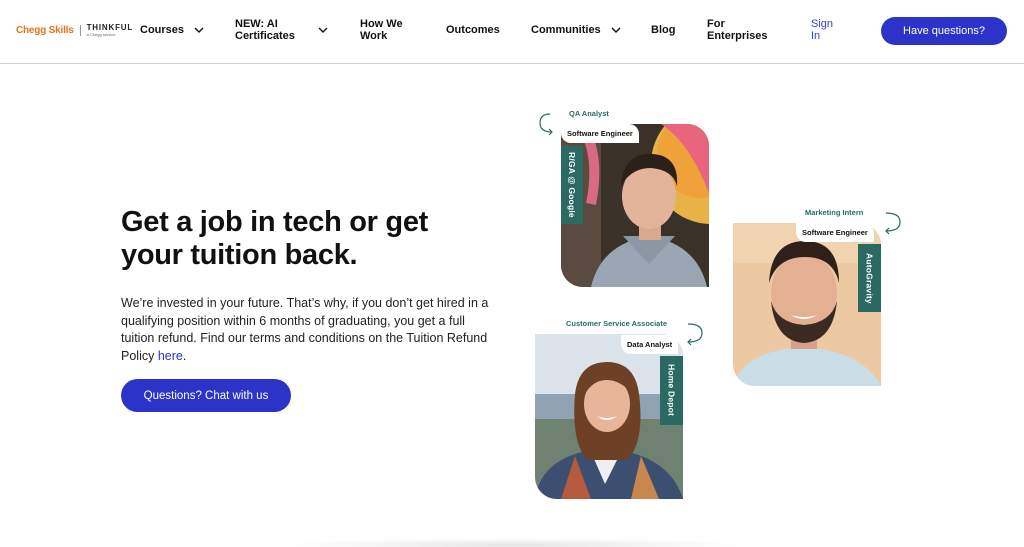 Image resolution: width=1024 pixels, height=547 pixels. I want to click on tuition-refund-policy-link: here, so click(170, 356).